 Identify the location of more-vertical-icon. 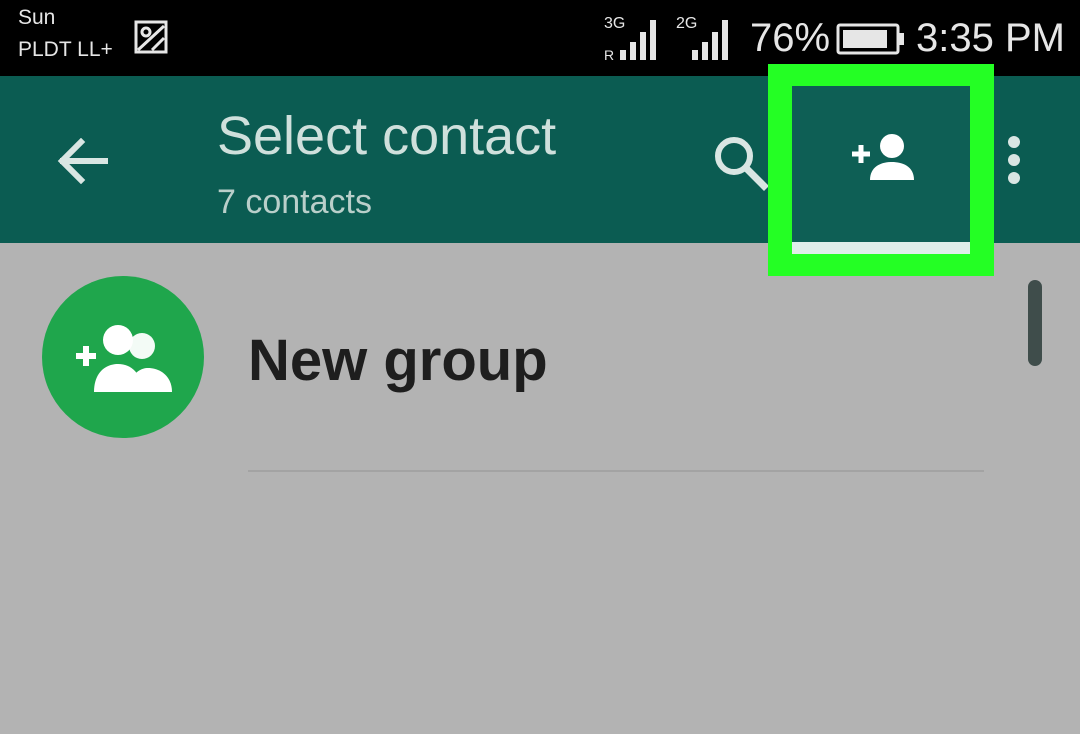
(1014, 160).